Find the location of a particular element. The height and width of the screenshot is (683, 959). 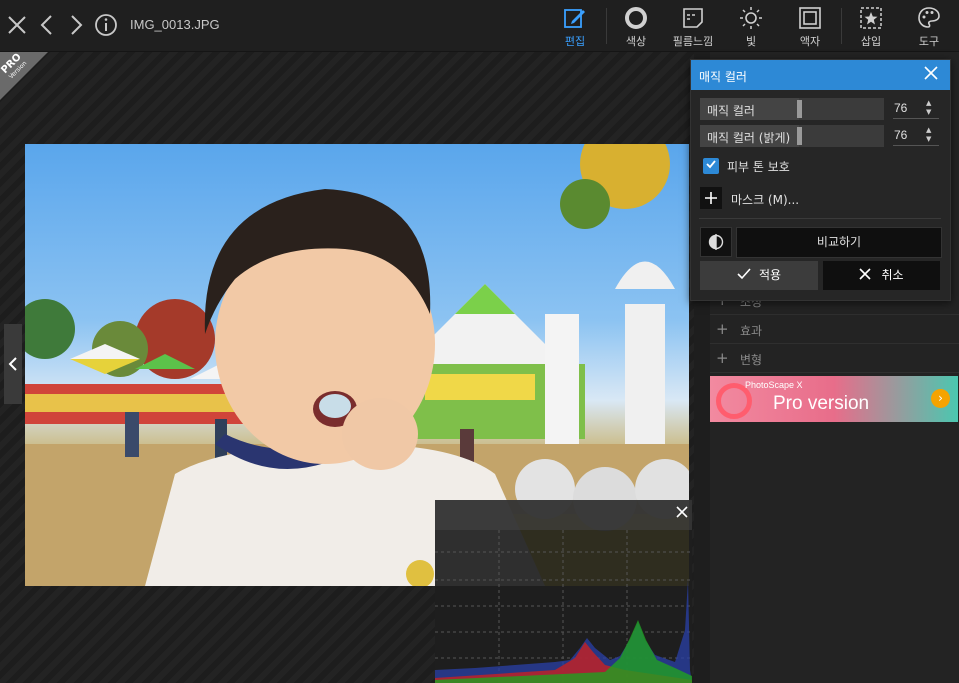

film-icon is located at coordinates (693, 18).